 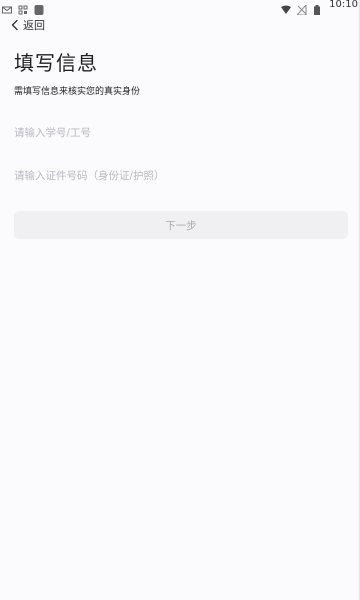 What do you see at coordinates (39, 7) in the screenshot?
I see `app-icon` at bounding box center [39, 7].